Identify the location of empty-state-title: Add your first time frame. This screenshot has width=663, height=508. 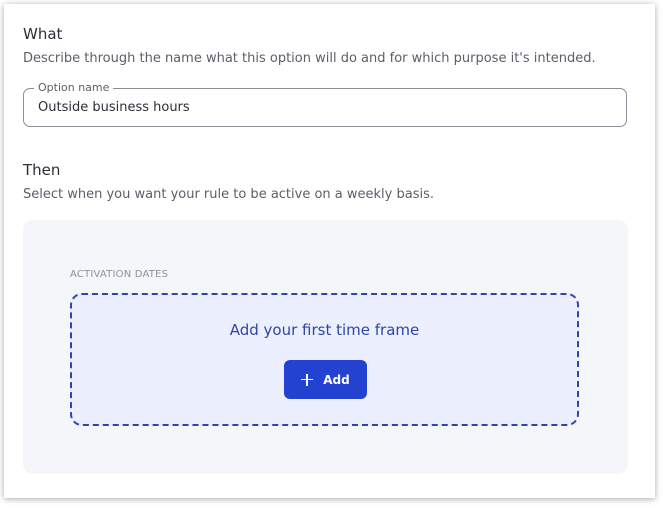
(324, 330).